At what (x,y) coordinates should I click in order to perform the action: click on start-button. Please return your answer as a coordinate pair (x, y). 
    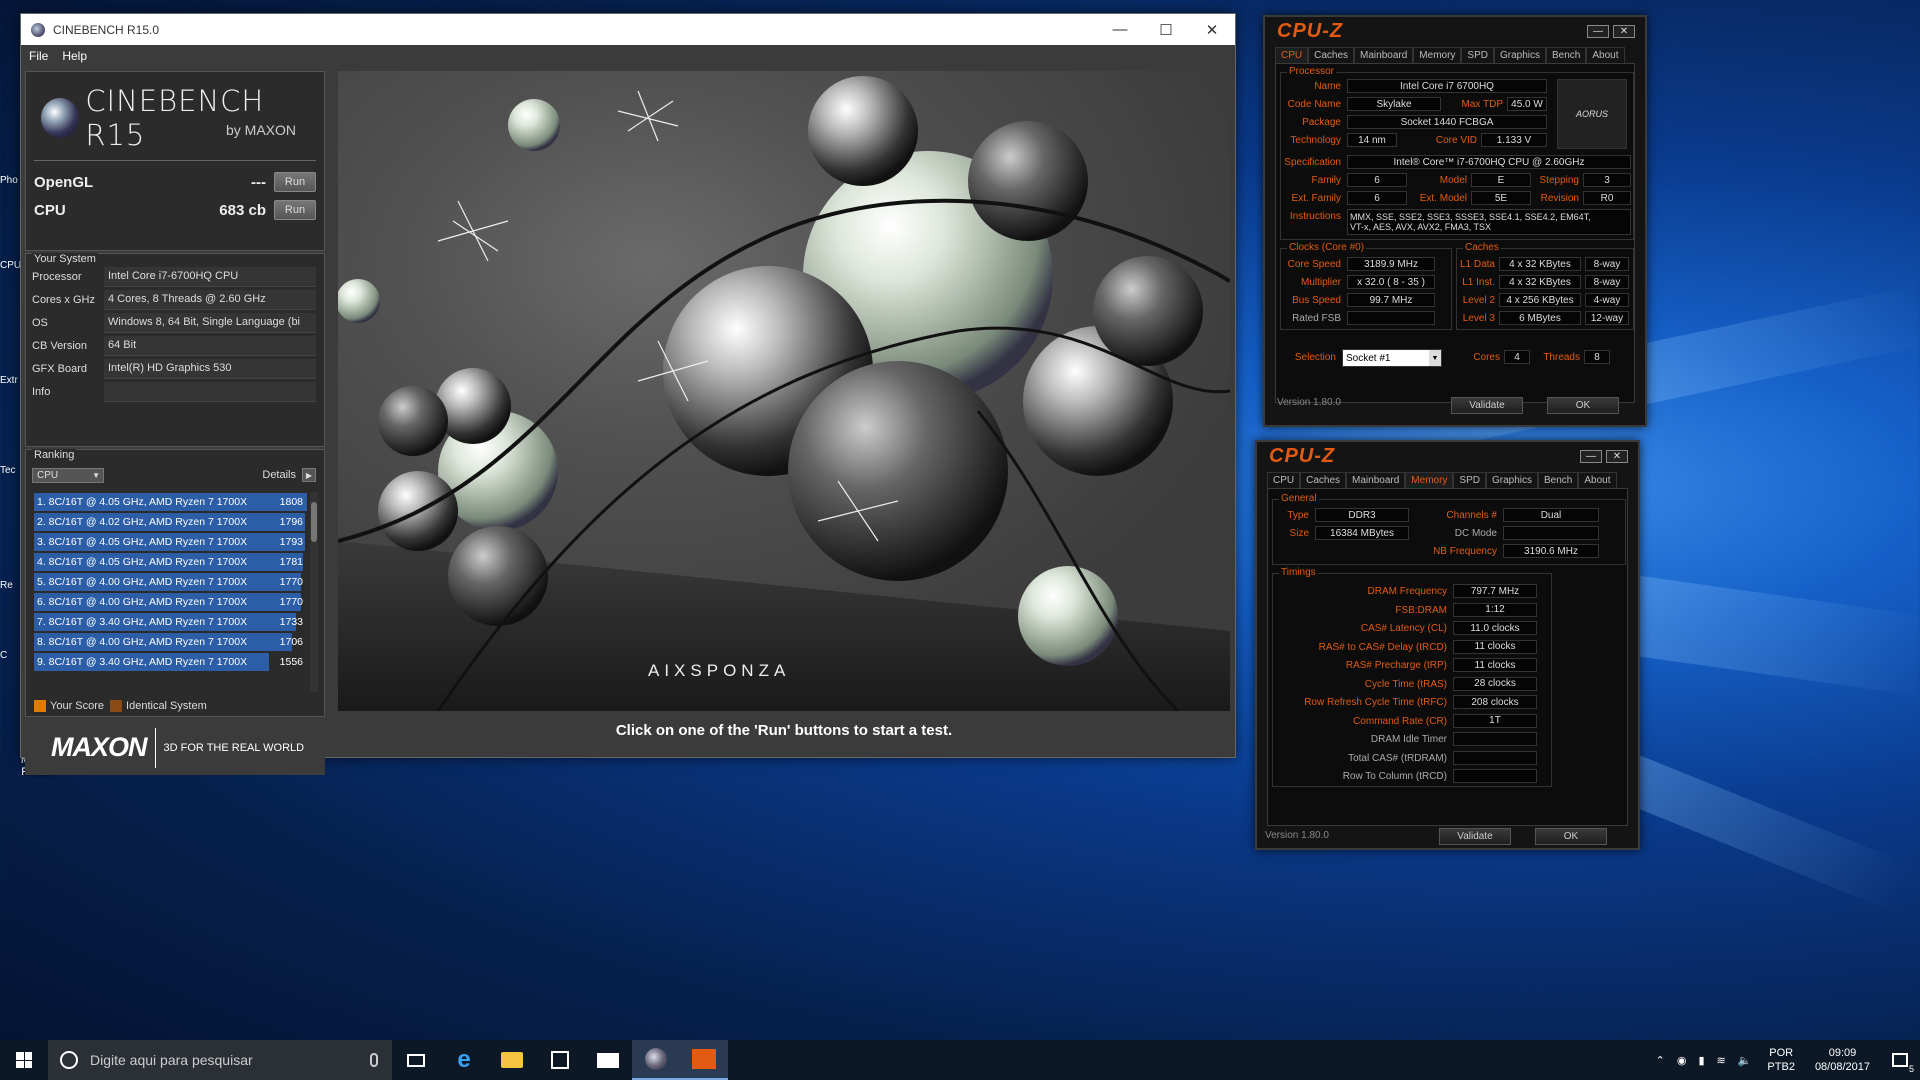
    Looking at the image, I should click on (24, 1060).